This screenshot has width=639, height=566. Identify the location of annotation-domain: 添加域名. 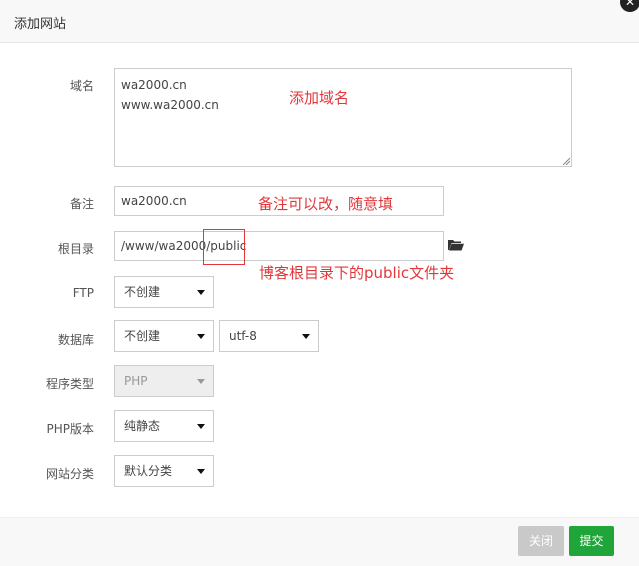
(319, 98).